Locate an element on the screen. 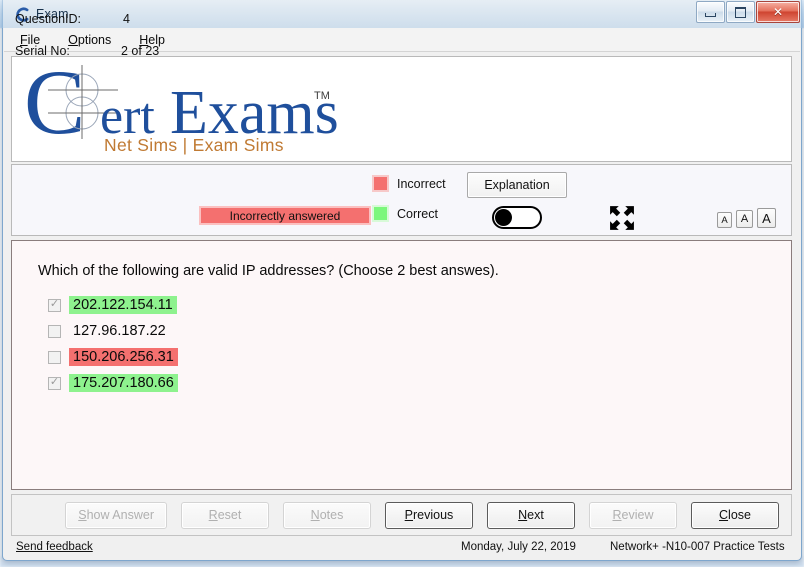 The height and width of the screenshot is (567, 804). review-button: Review is located at coordinates (633, 515).